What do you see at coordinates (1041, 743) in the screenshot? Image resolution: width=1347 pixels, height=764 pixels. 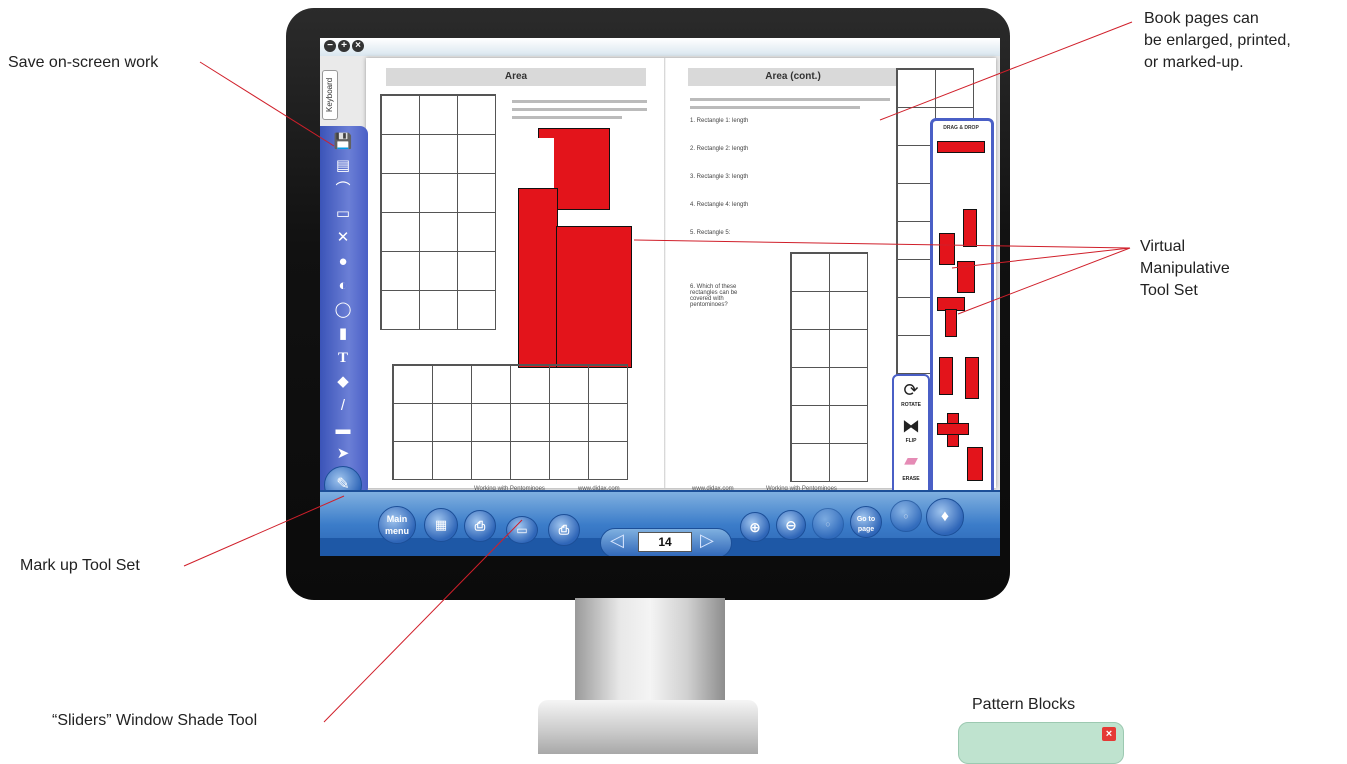 I see `pattern-blocks-window` at bounding box center [1041, 743].